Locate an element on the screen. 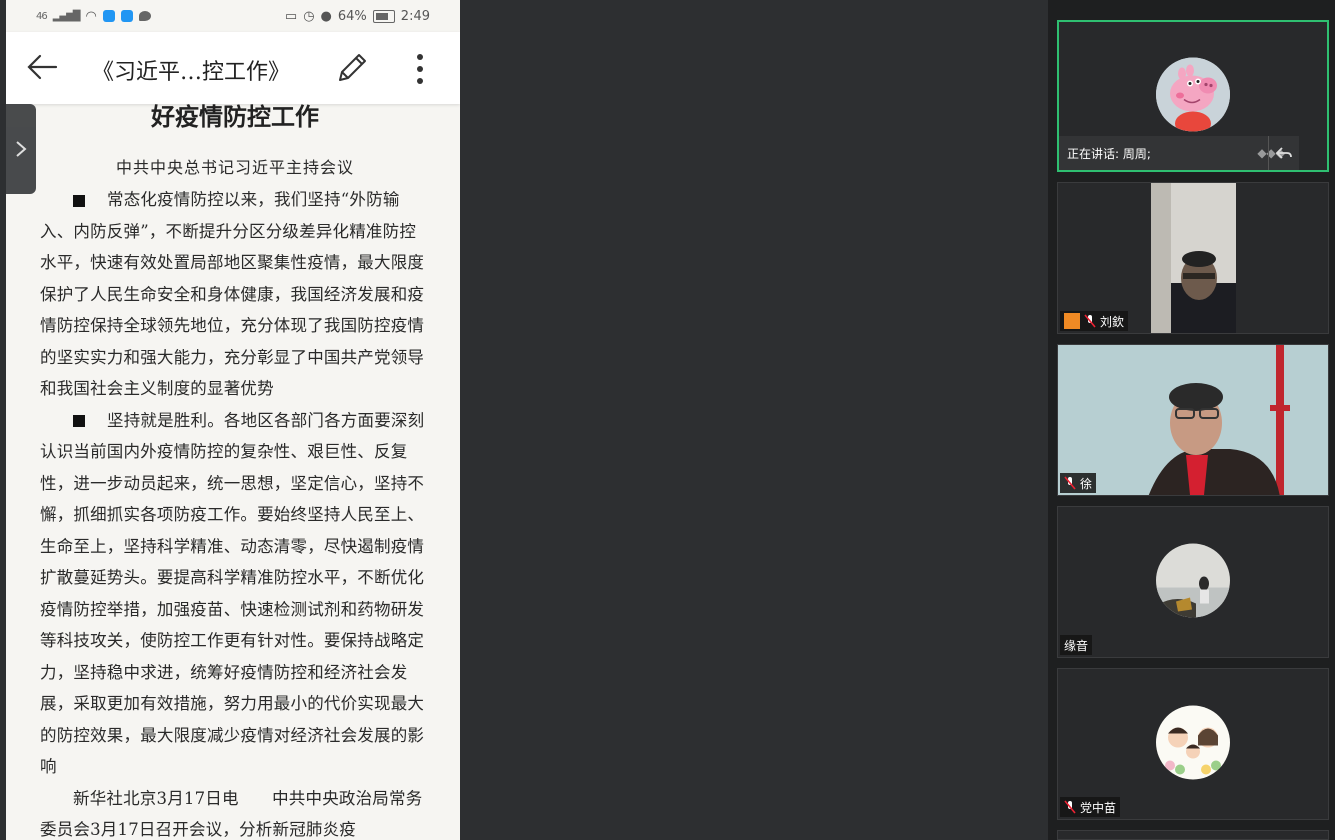  wifi-icon: ◠ is located at coordinates (91, 16).